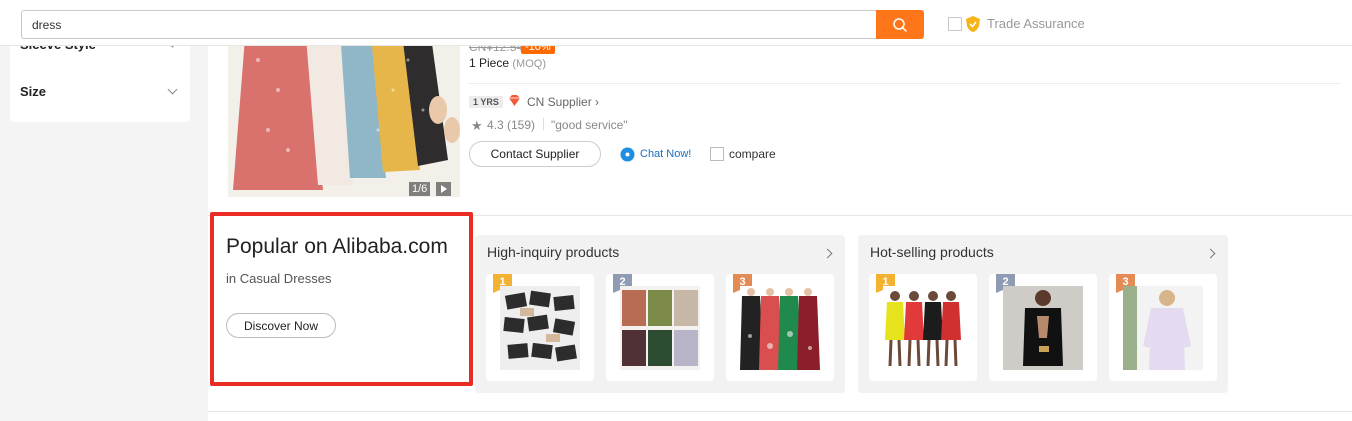 The height and width of the screenshot is (421, 1352). Describe the element at coordinates (589, 125) in the screenshot. I see `review-tag: "good service"` at that location.